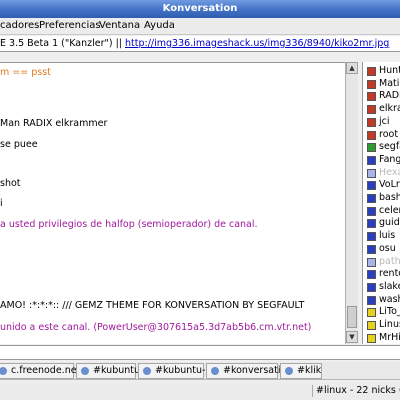 This screenshot has width=400, height=400. Describe the element at coordinates (389, 147) in the screenshot. I see `nick-name: segfa` at that location.